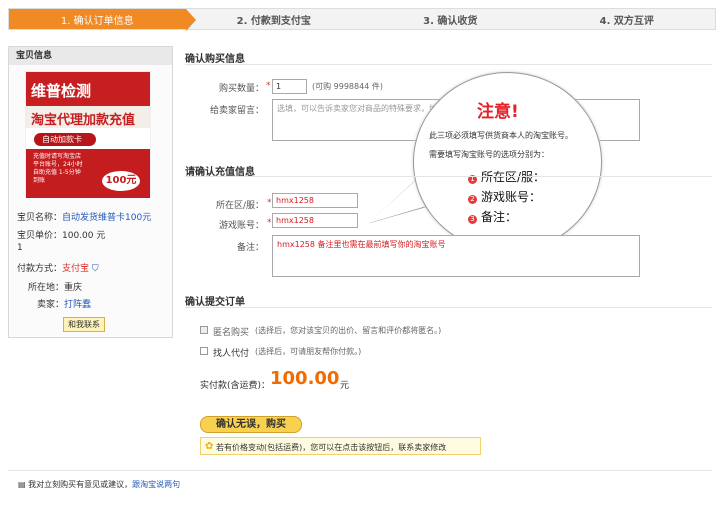 This screenshot has height=514, width=720. I want to click on order-steps: 1. 确认订单信息 2. 付款到支付宝 3. 确认收货 4. 双方互评, so click(362, 19).